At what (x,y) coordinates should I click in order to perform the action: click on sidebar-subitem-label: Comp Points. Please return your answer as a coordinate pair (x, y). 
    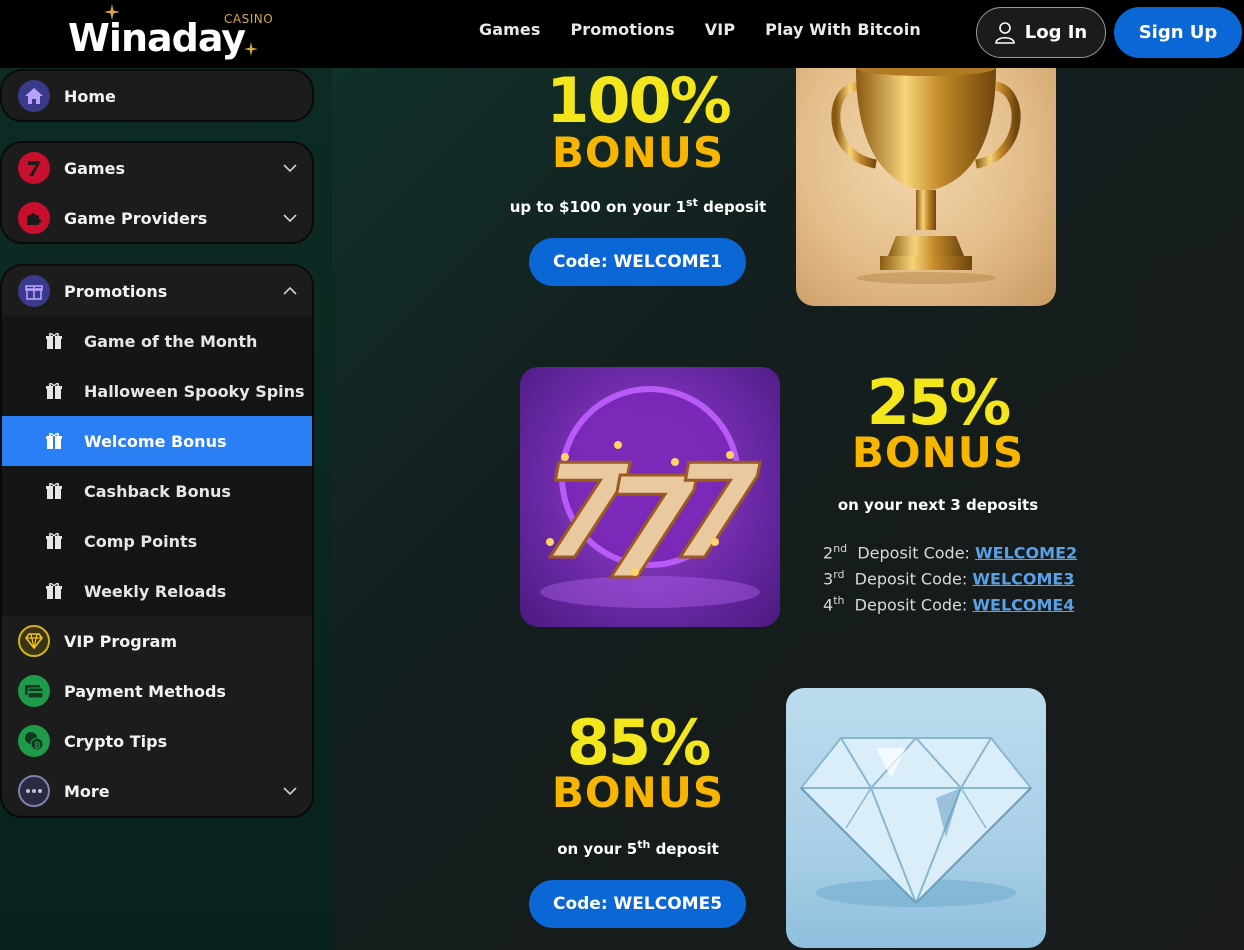
    Looking at the image, I should click on (141, 541).